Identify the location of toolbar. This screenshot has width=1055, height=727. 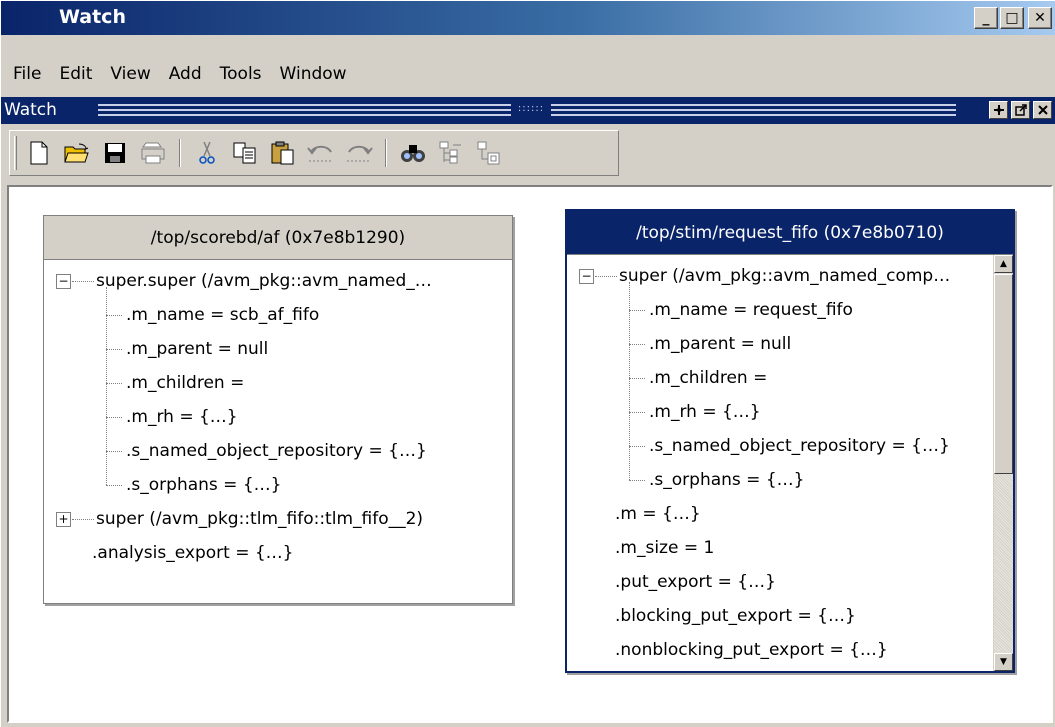
(314, 153).